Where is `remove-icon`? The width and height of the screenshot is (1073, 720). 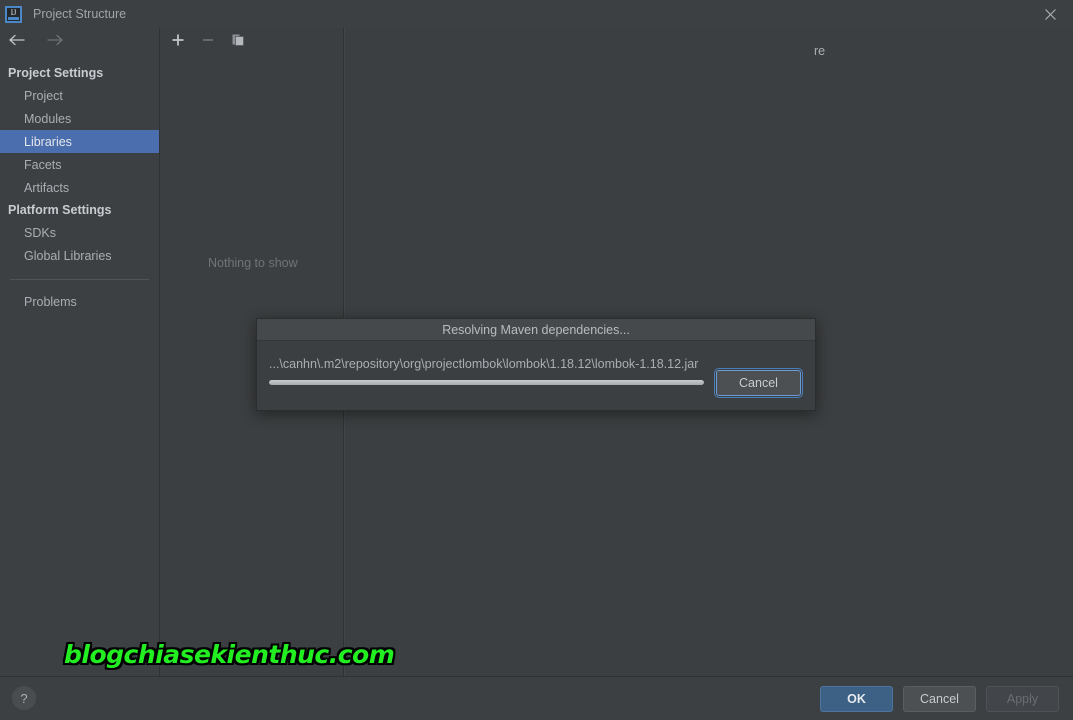 remove-icon is located at coordinates (208, 40).